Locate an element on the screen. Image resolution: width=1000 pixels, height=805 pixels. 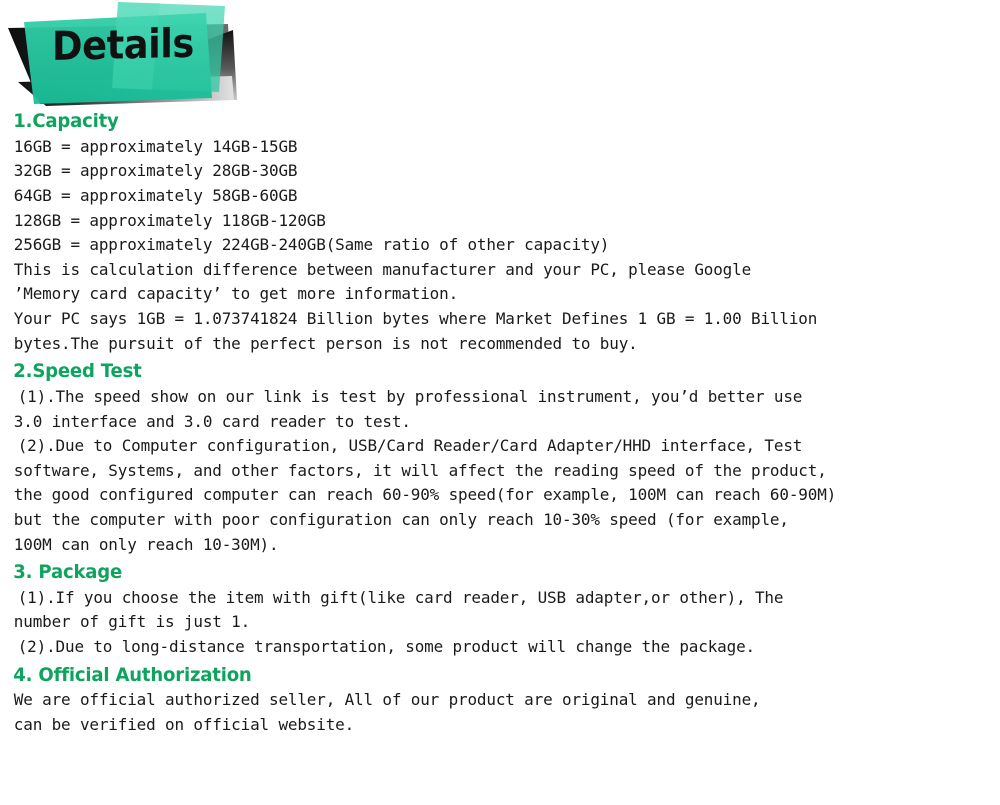
details-banner: Details is located at coordinates (500, 55).